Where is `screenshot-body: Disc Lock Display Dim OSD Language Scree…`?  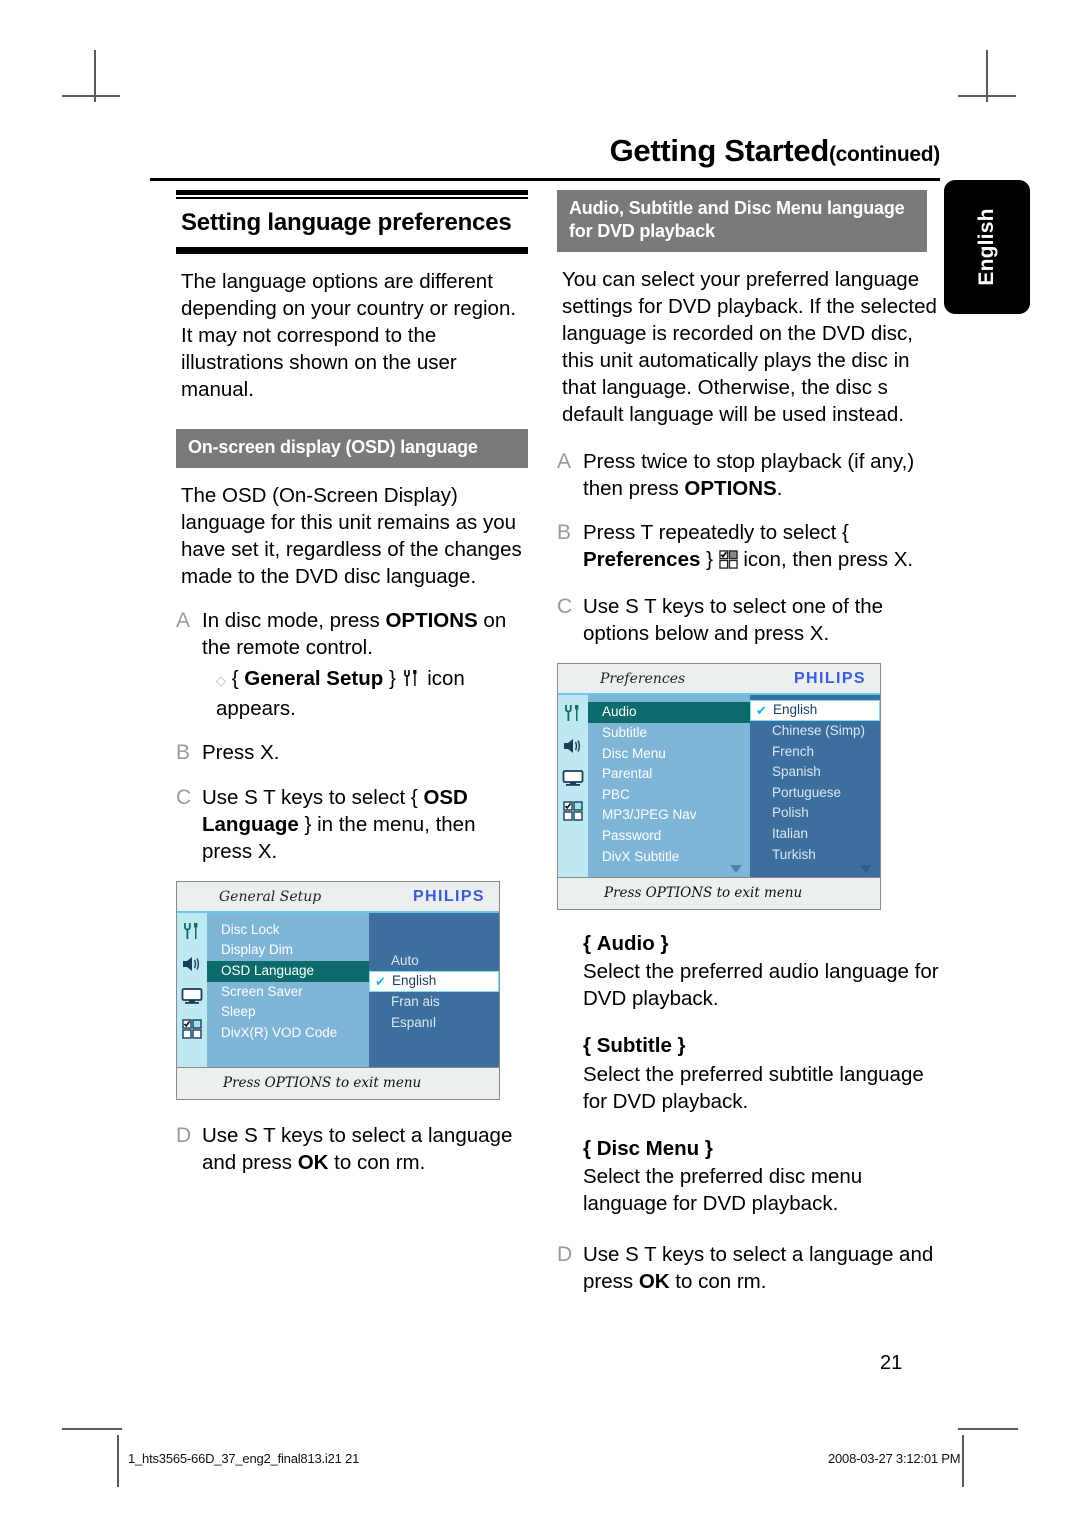
screenshot-body: Disc Lock Display Dim OSD Language Scree… is located at coordinates (338, 989).